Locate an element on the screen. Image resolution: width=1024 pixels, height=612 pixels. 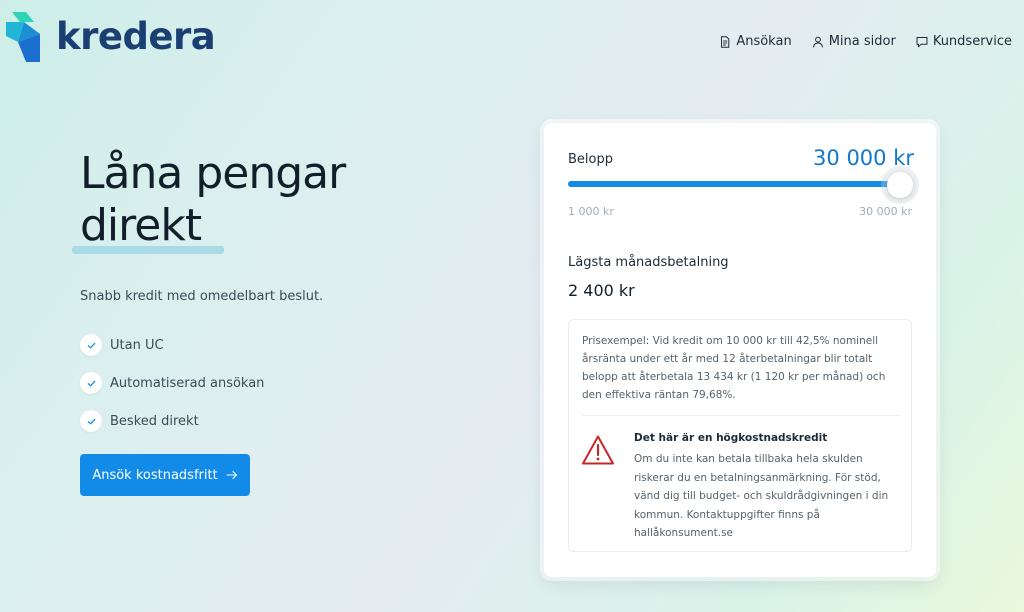
amount-label: Belopp is located at coordinates (590, 159).